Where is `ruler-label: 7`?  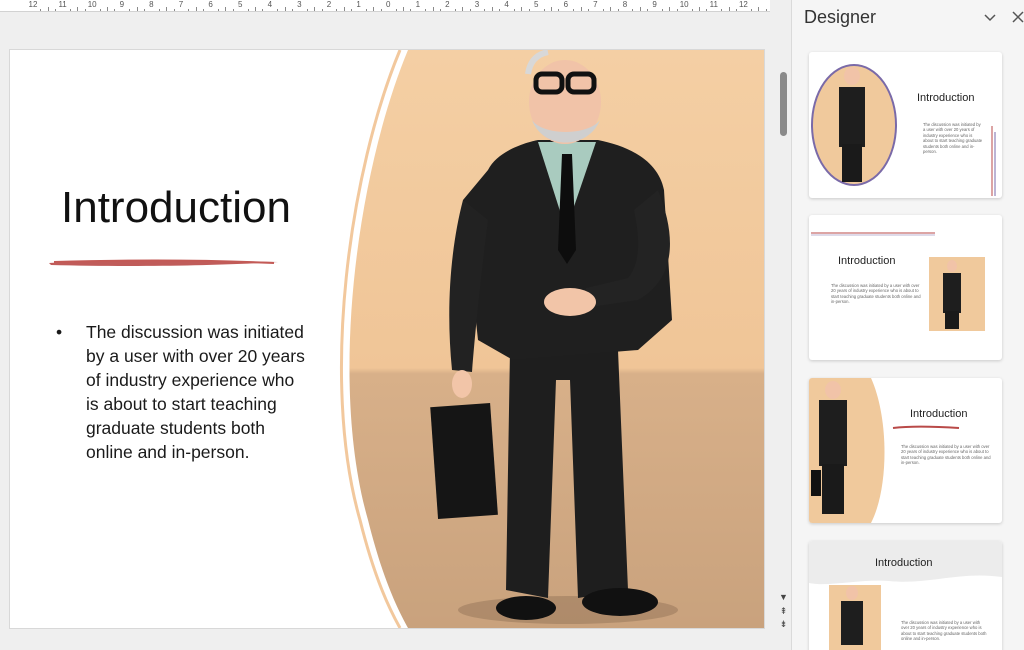
ruler-label: 7 is located at coordinates (181, 4).